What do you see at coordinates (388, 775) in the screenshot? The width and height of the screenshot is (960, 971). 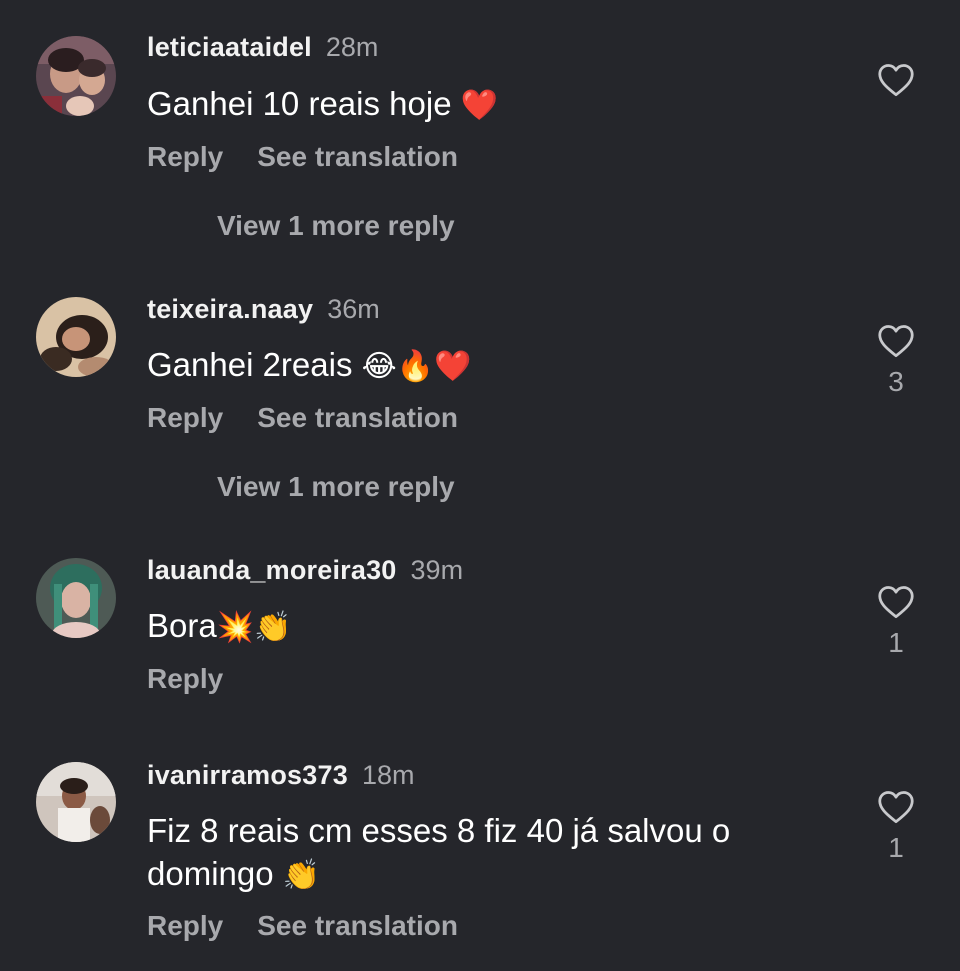 I see `timestamp: 18m` at bounding box center [388, 775].